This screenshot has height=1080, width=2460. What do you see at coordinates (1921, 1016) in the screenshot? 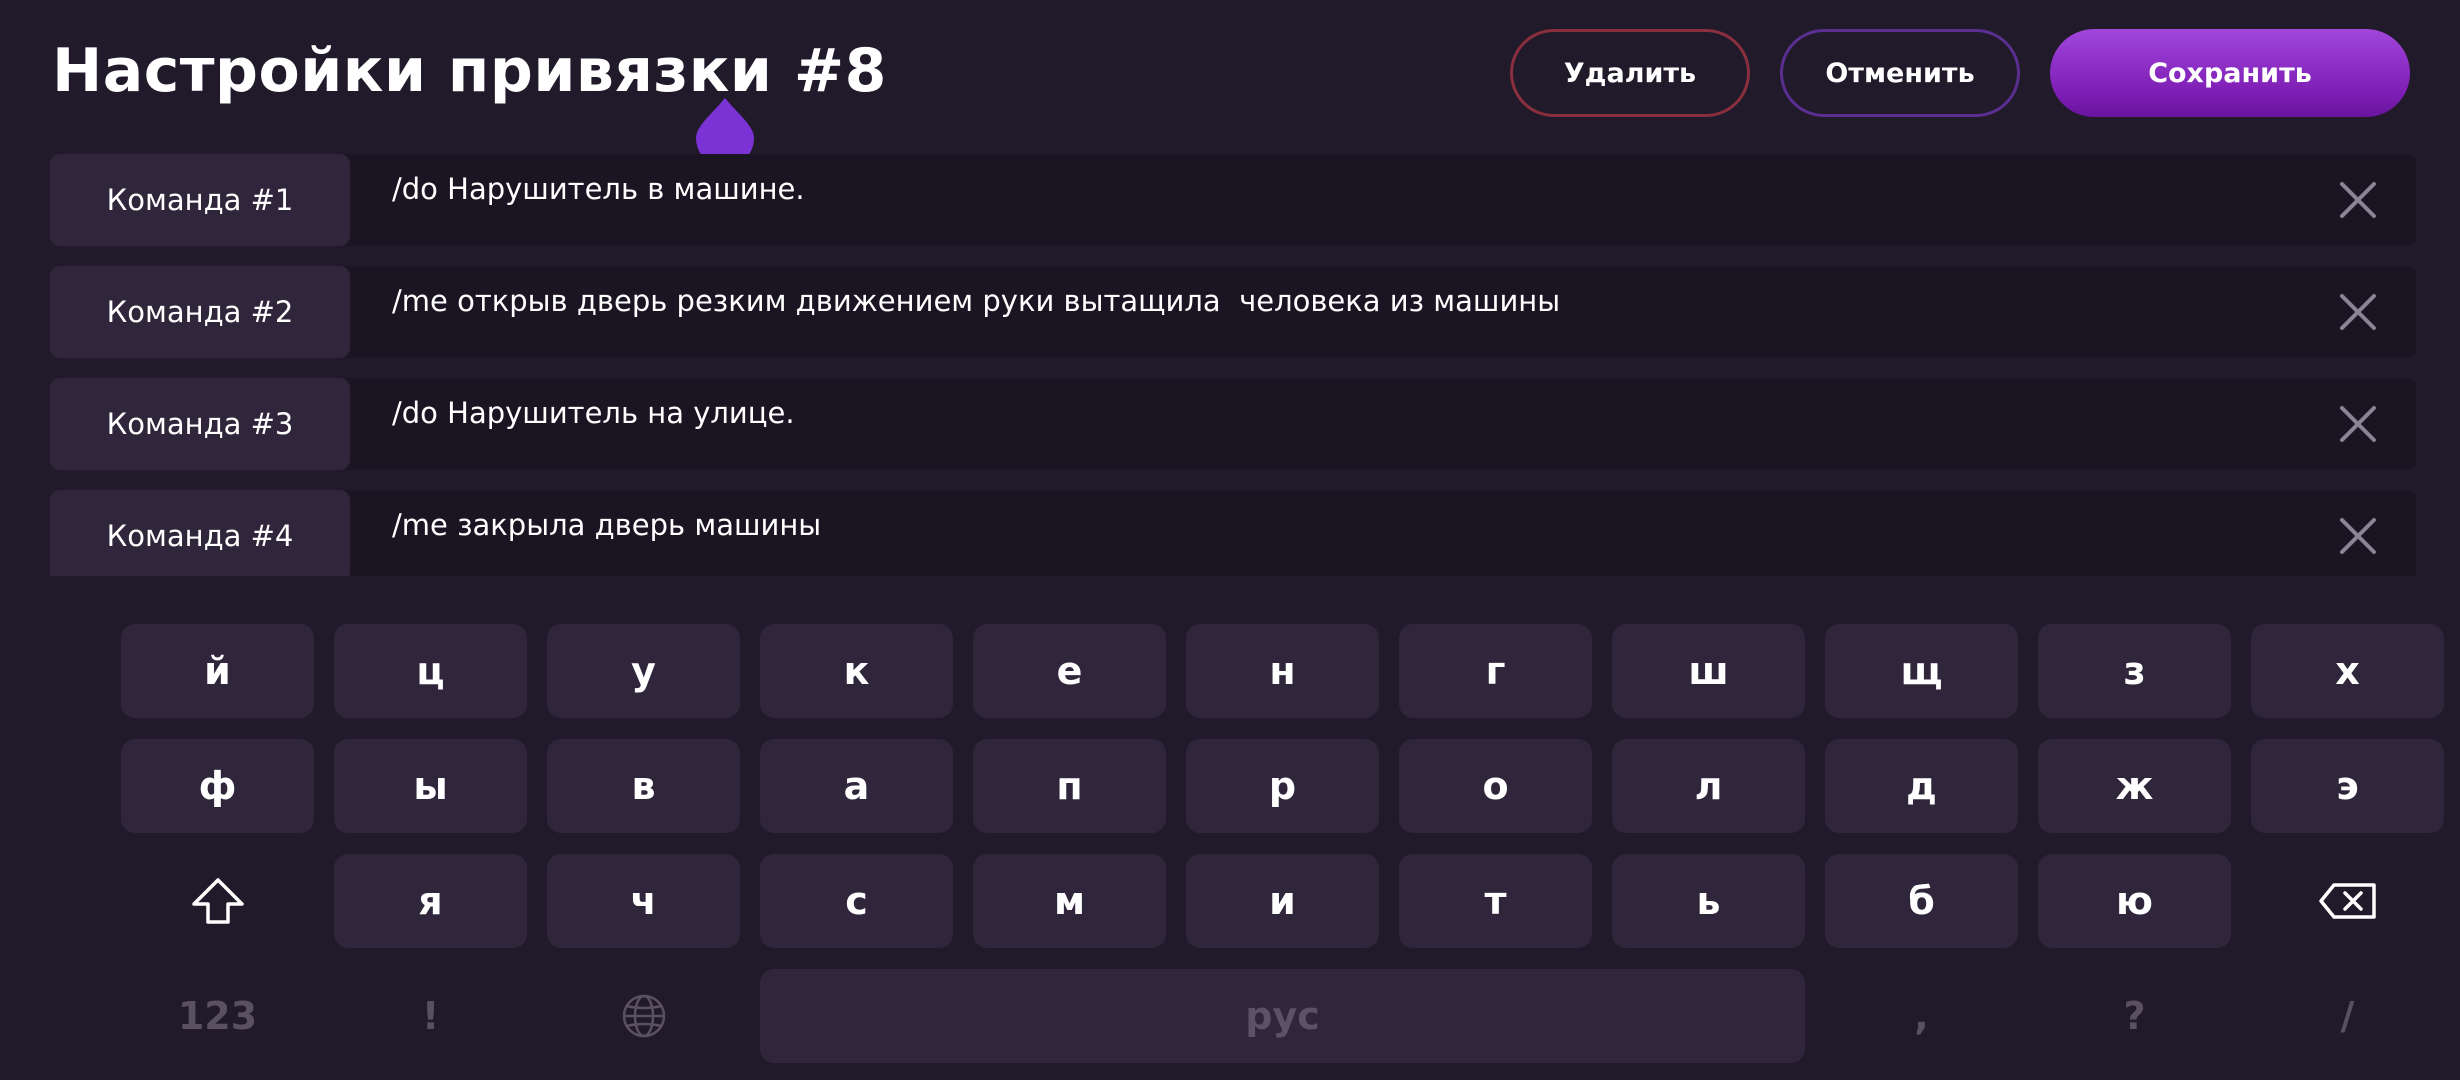
I see `comma-key: ,` at bounding box center [1921, 1016].